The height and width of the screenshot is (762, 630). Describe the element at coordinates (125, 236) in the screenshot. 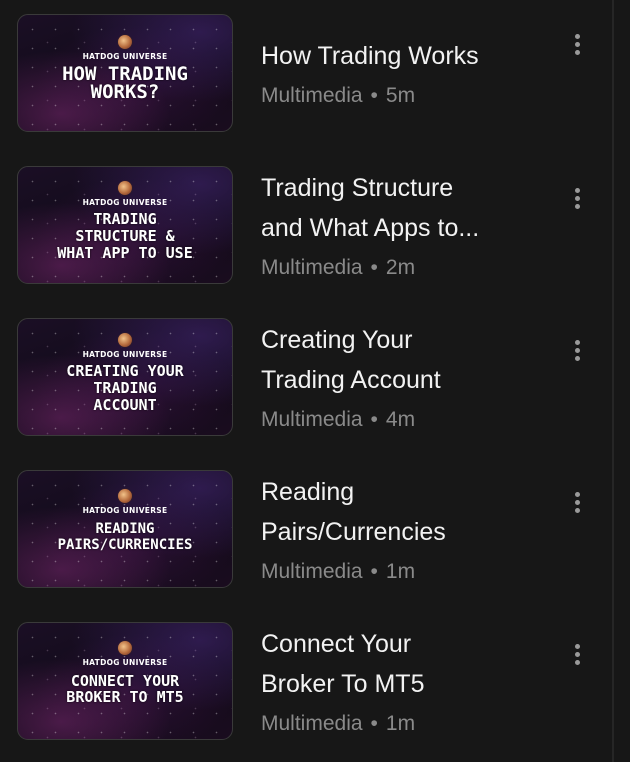

I see `thumbnail-title: TRADING STRUCTURE & WHAT APP TO USE` at that location.